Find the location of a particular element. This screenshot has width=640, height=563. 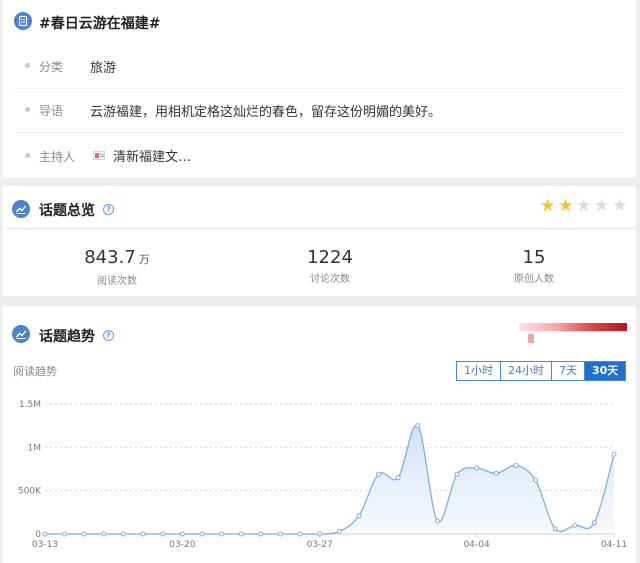

stat-reads-value: 843.7 is located at coordinates (110, 257).